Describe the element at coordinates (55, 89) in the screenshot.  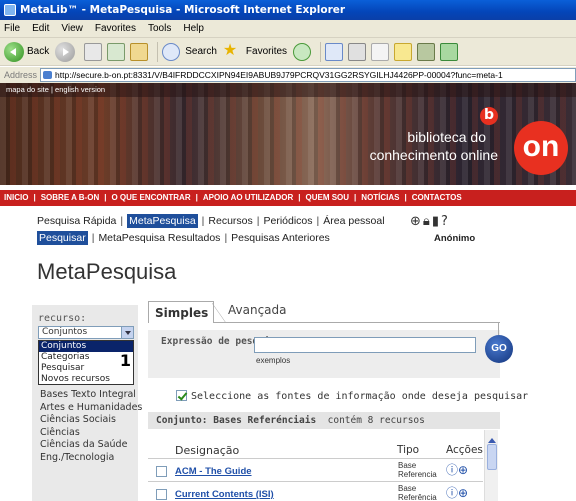
I see `site-links: mapa do site | english version` at that location.